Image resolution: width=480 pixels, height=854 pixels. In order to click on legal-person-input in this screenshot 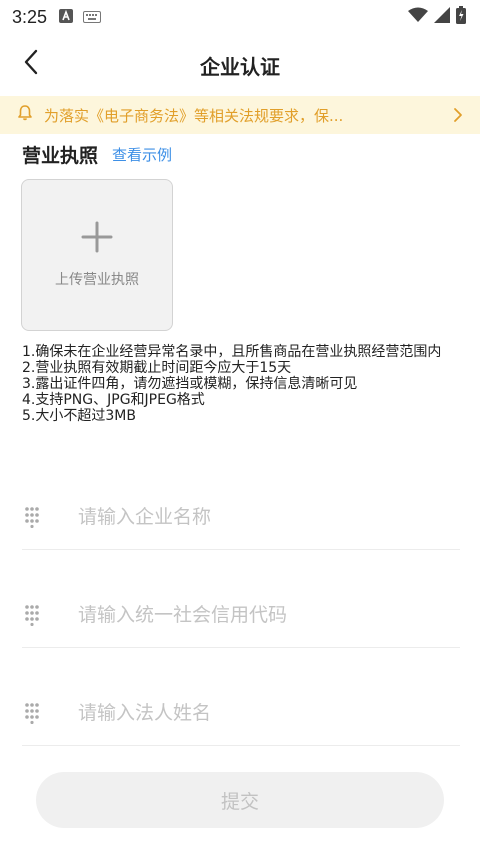, I will do `click(258, 712)`.